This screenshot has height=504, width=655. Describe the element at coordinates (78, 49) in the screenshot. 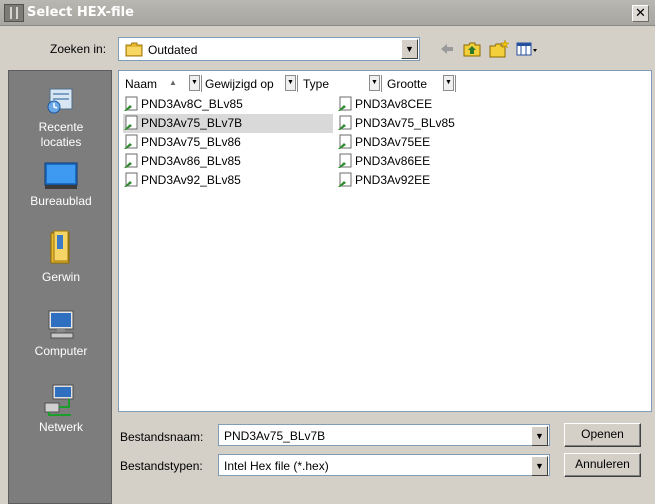

I see `lookin-label: Zoeken in:` at that location.